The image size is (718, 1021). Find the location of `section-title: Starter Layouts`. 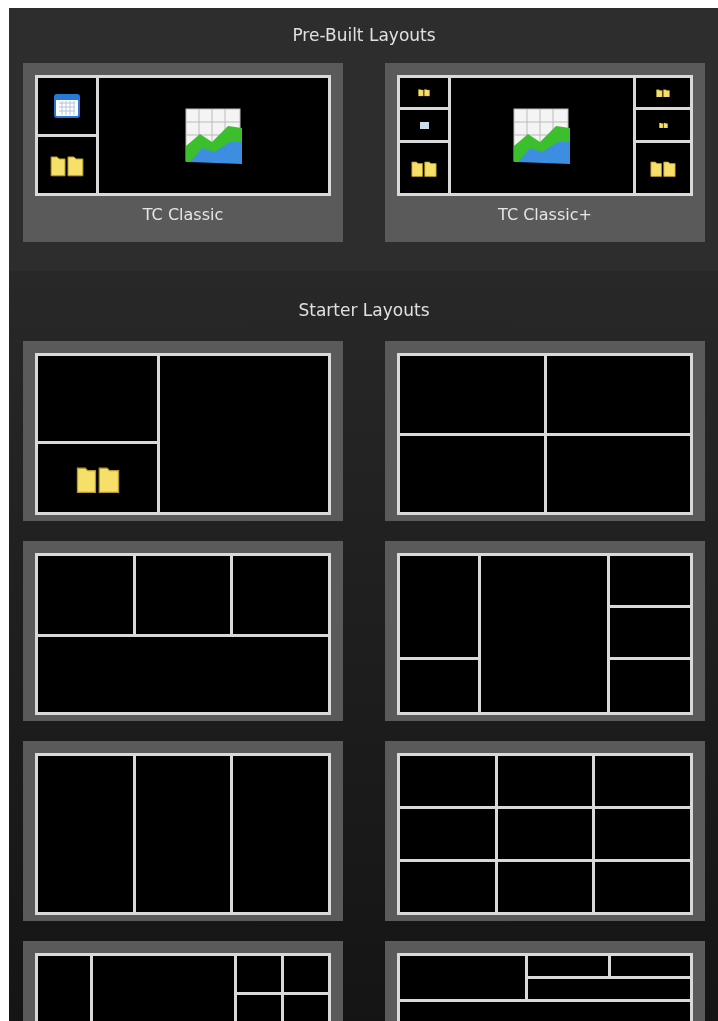

section-title: Starter Layouts is located at coordinates (364, 310).